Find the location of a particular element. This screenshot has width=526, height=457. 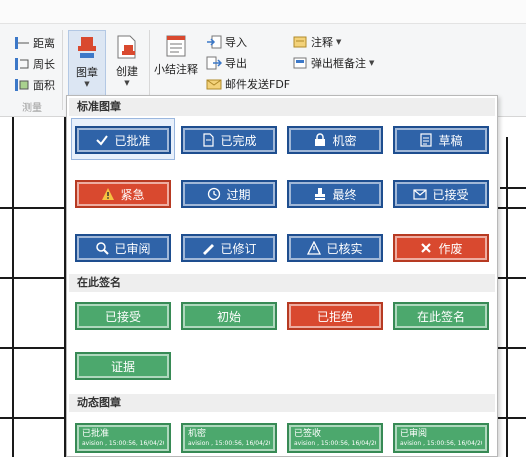

sign-here-header: 在此签名 is located at coordinates (282, 283).